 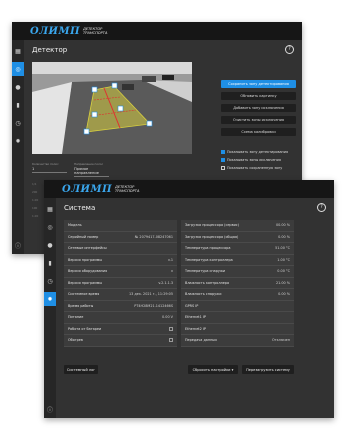 What do you see at coordinates (120, 341) in the screenshot?
I see `table-row: Обогрев` at bounding box center [120, 341].